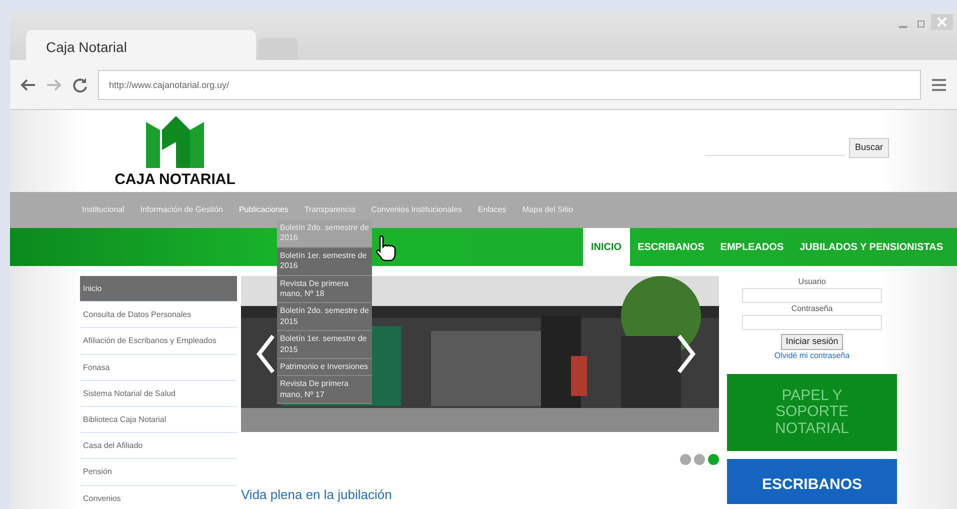 This screenshot has width=957, height=509. Describe the element at coordinates (812, 481) in the screenshot. I see `promo-banner: ESCRIBANOS` at that location.